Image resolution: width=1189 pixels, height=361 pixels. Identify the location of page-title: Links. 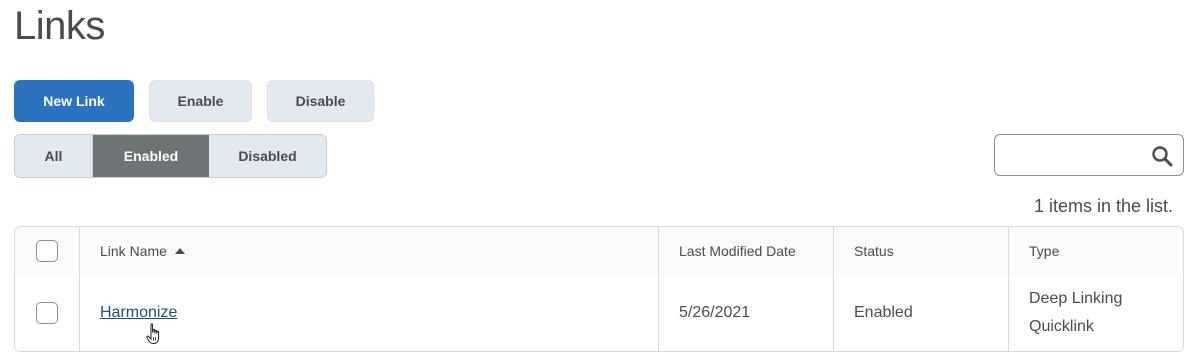
(59, 26).